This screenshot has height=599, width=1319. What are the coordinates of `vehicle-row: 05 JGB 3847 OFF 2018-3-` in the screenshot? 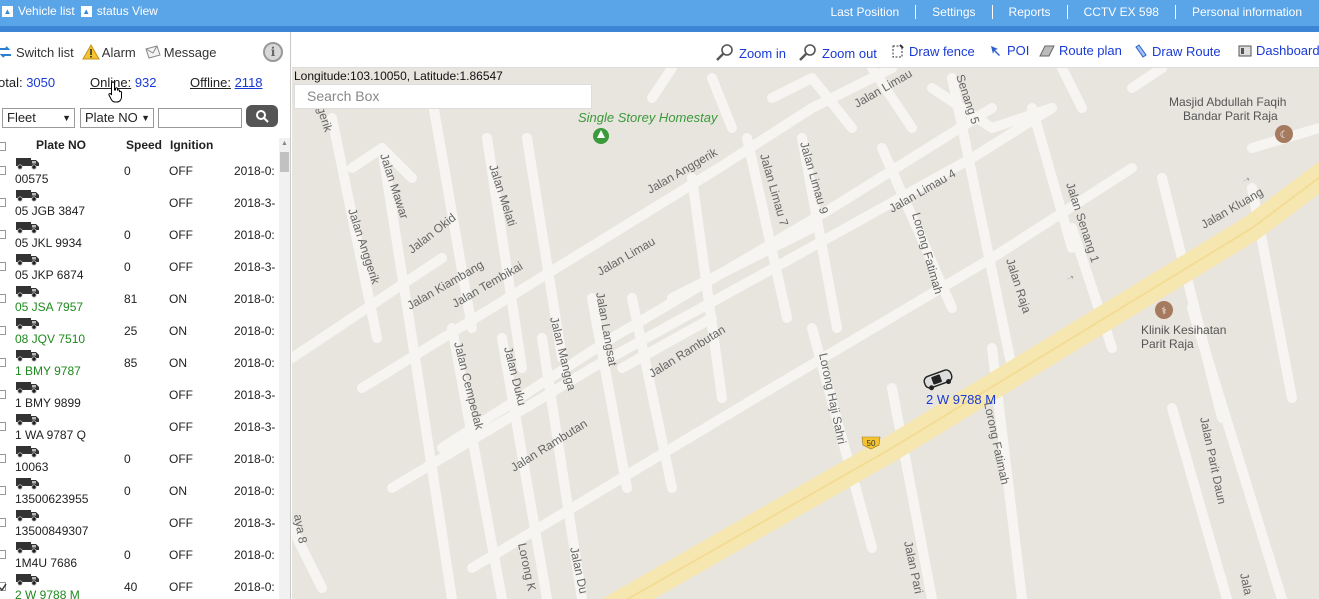 It's located at (140, 204).